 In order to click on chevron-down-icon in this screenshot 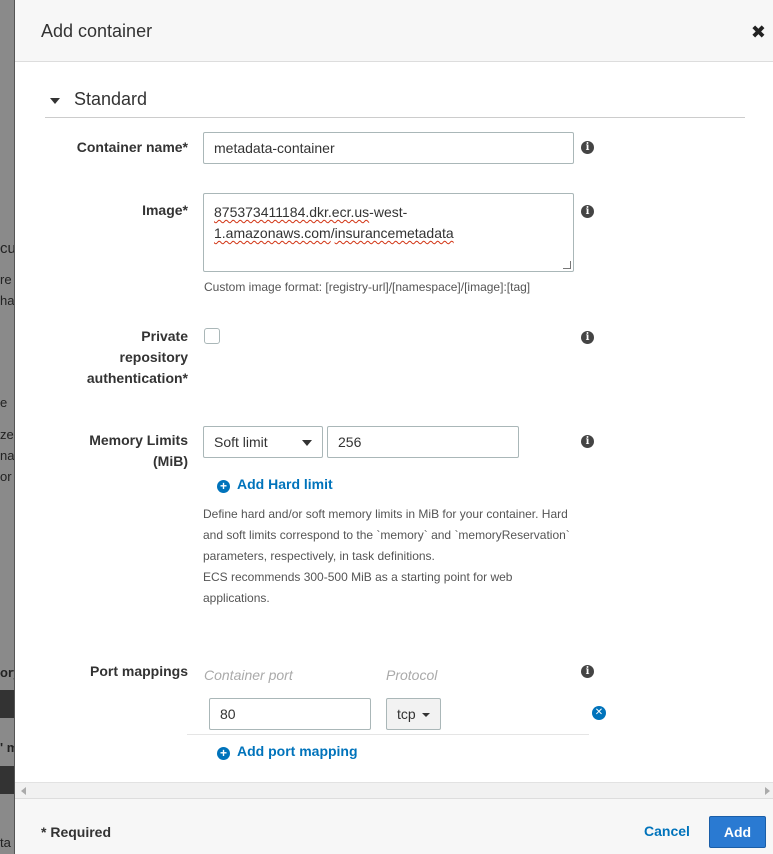, I will do `click(307, 443)`.